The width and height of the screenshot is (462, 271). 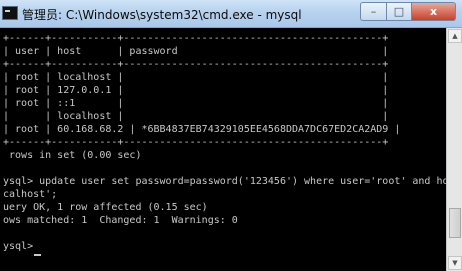 What do you see at coordinates (37, 255) in the screenshot?
I see `text-cursor` at bounding box center [37, 255].